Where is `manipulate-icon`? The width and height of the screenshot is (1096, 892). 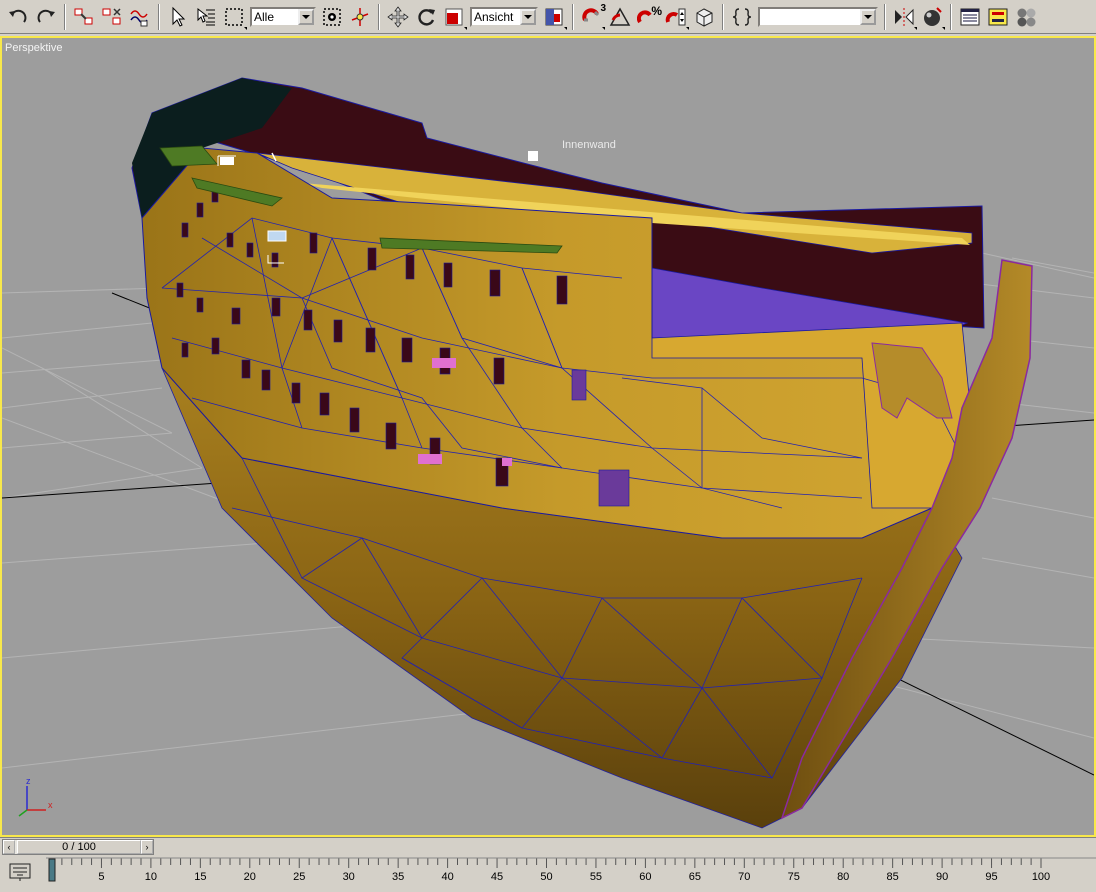 manipulate-icon is located at coordinates (360, 16).